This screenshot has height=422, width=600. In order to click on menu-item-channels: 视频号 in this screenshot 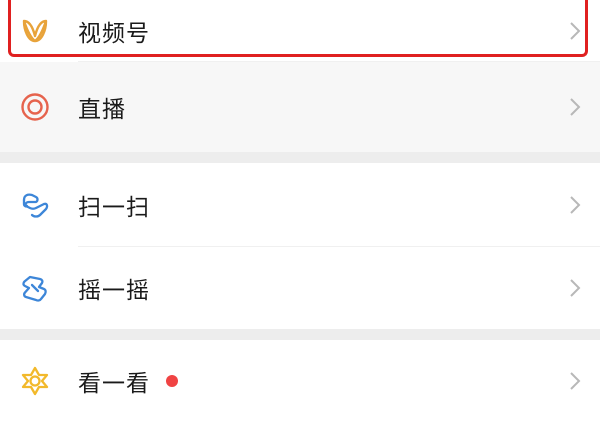, I will do `click(300, 31)`.